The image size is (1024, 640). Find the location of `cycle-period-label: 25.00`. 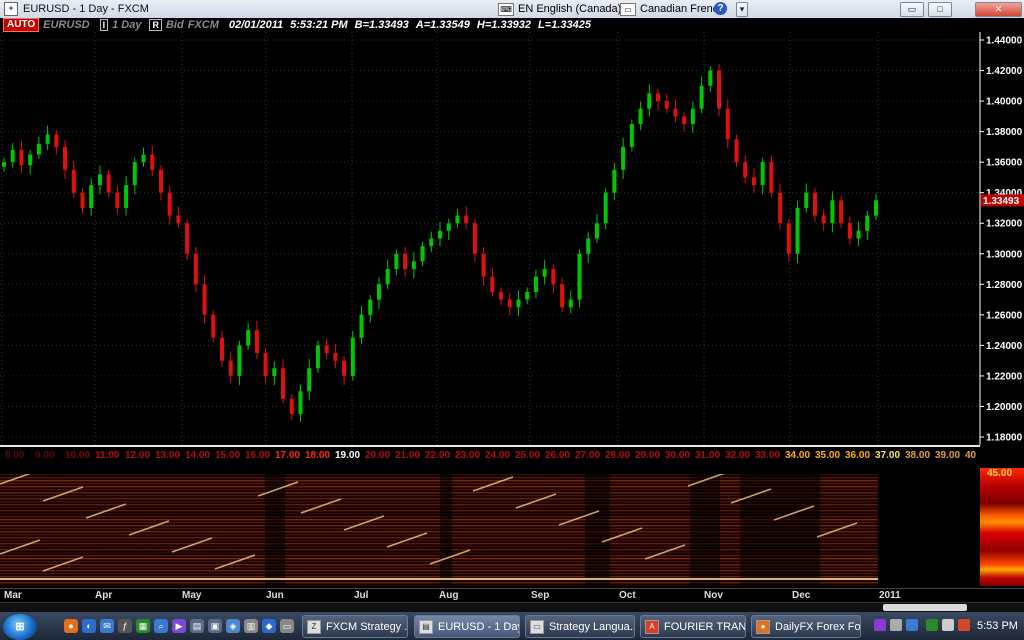

cycle-period-label: 25.00 is located at coordinates (528, 455).